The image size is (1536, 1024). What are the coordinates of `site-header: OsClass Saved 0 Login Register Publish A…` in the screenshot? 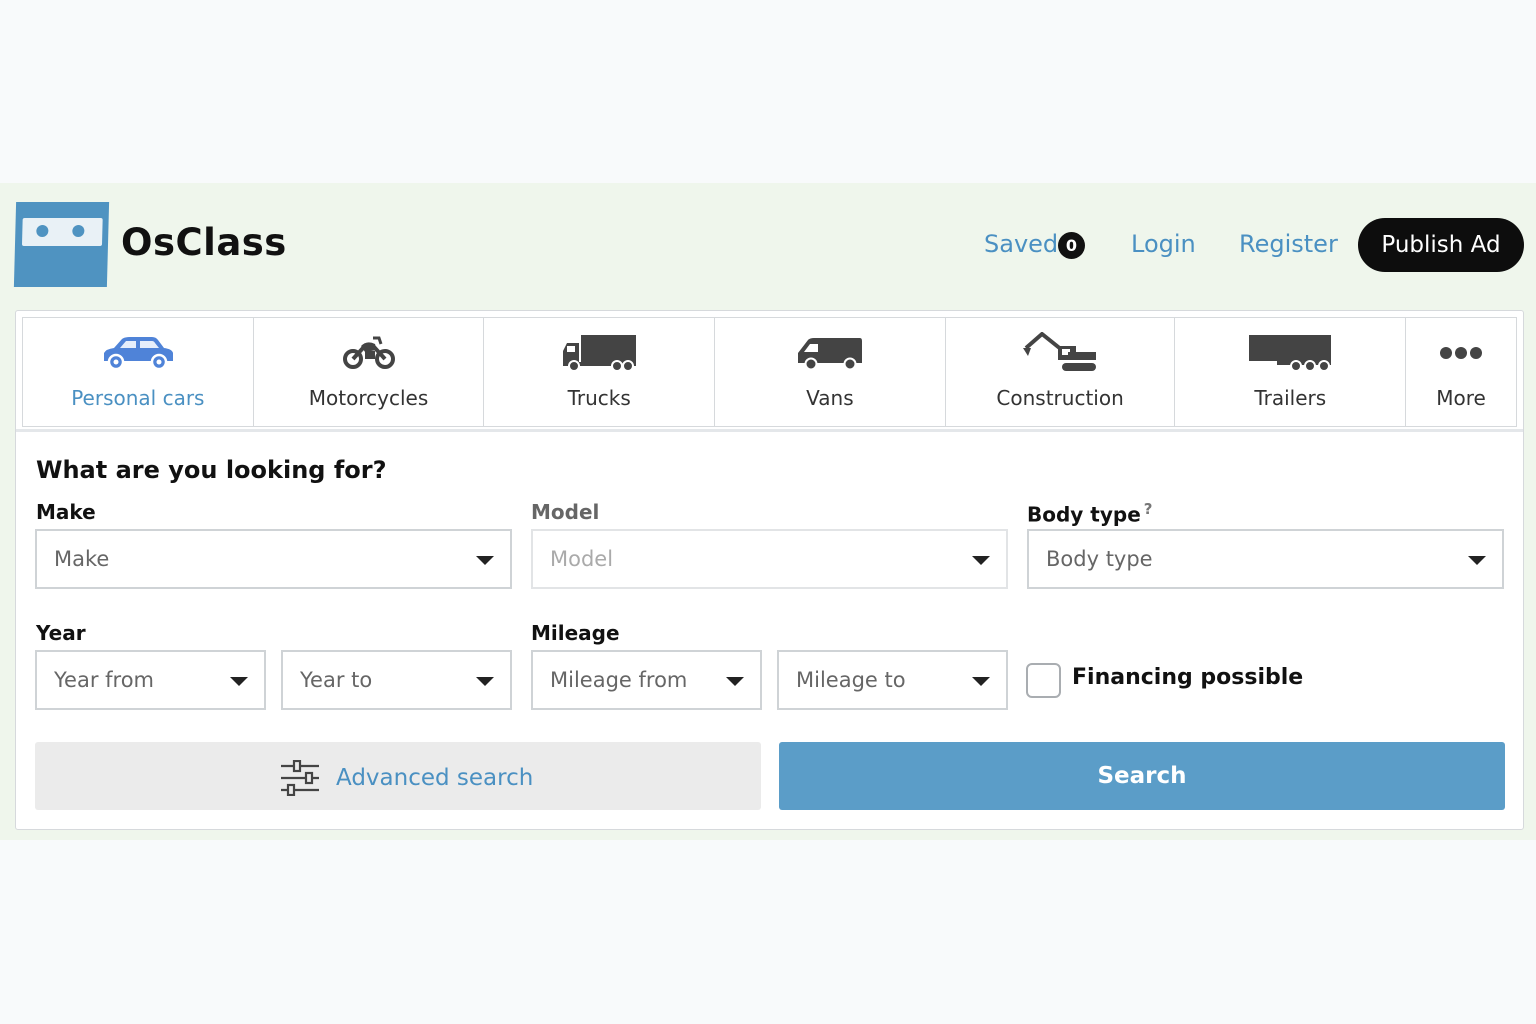 It's located at (768, 245).